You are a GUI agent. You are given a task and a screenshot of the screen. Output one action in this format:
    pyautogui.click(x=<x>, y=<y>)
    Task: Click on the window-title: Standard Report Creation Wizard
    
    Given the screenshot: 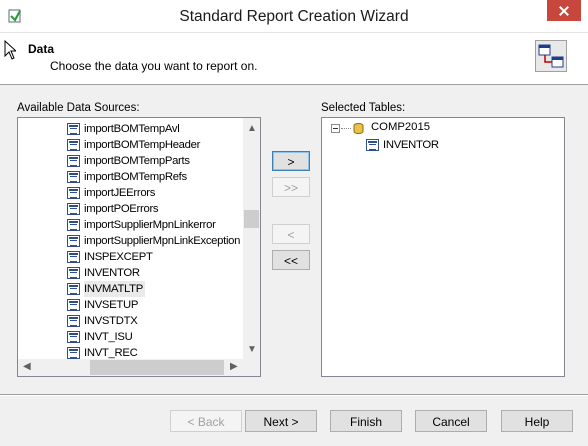 What is the action you would take?
    pyautogui.click(x=294, y=16)
    